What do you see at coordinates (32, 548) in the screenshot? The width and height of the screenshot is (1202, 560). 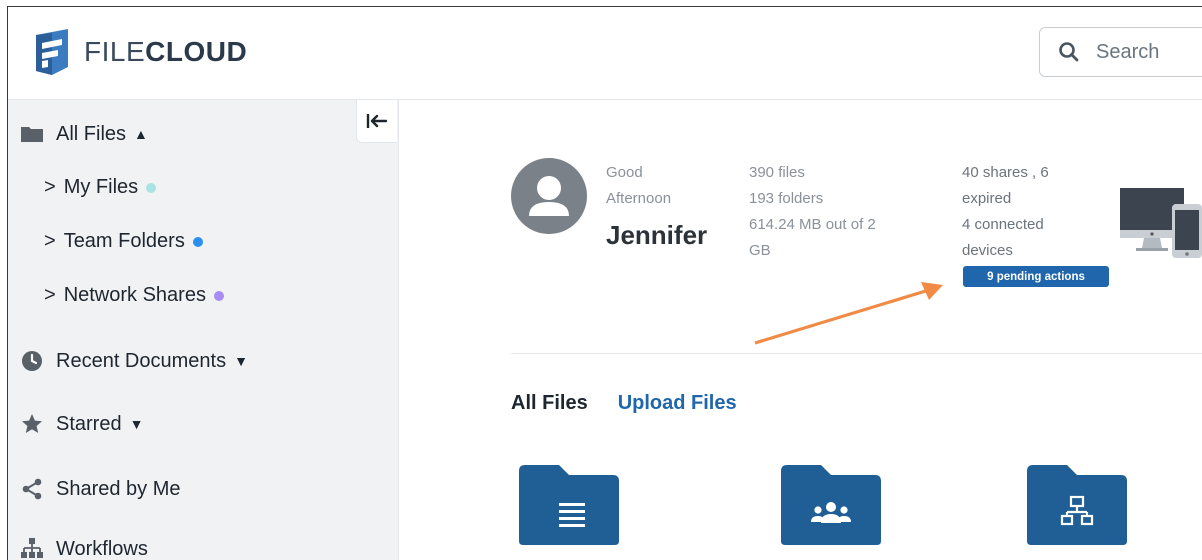 I see `workflow-icon` at bounding box center [32, 548].